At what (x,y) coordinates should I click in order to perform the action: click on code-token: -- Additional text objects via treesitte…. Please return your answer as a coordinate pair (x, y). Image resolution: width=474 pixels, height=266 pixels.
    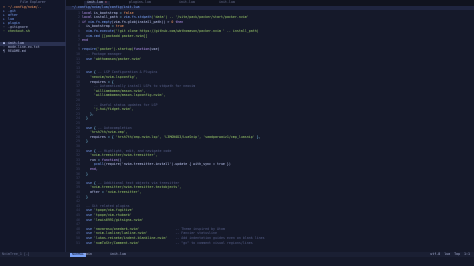
    Looking at the image, I should click on (138, 182).